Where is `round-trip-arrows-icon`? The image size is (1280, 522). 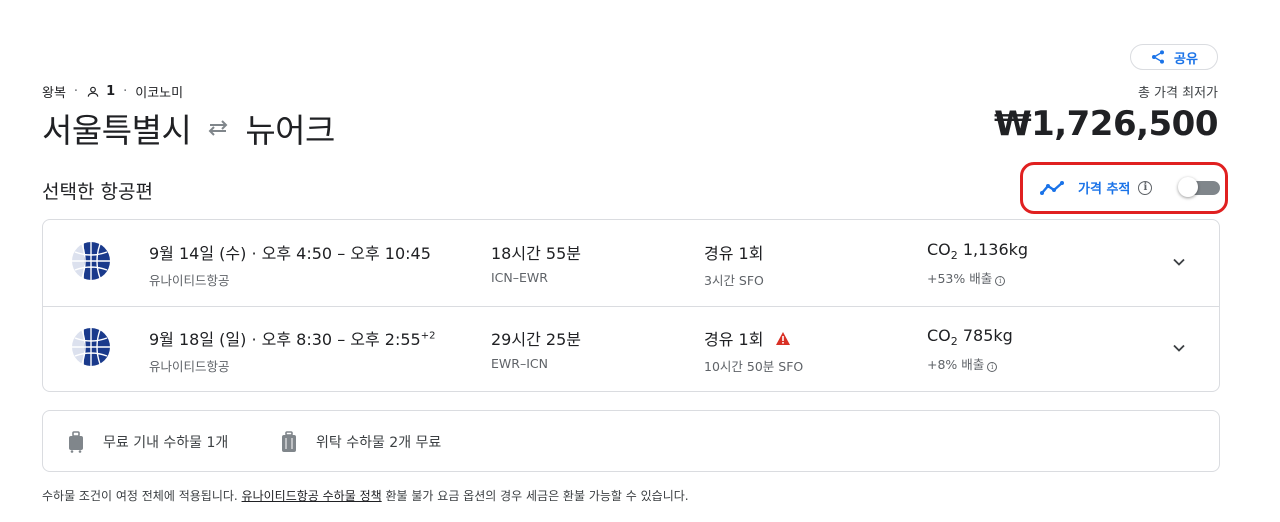 round-trip-arrows-icon is located at coordinates (218, 128).